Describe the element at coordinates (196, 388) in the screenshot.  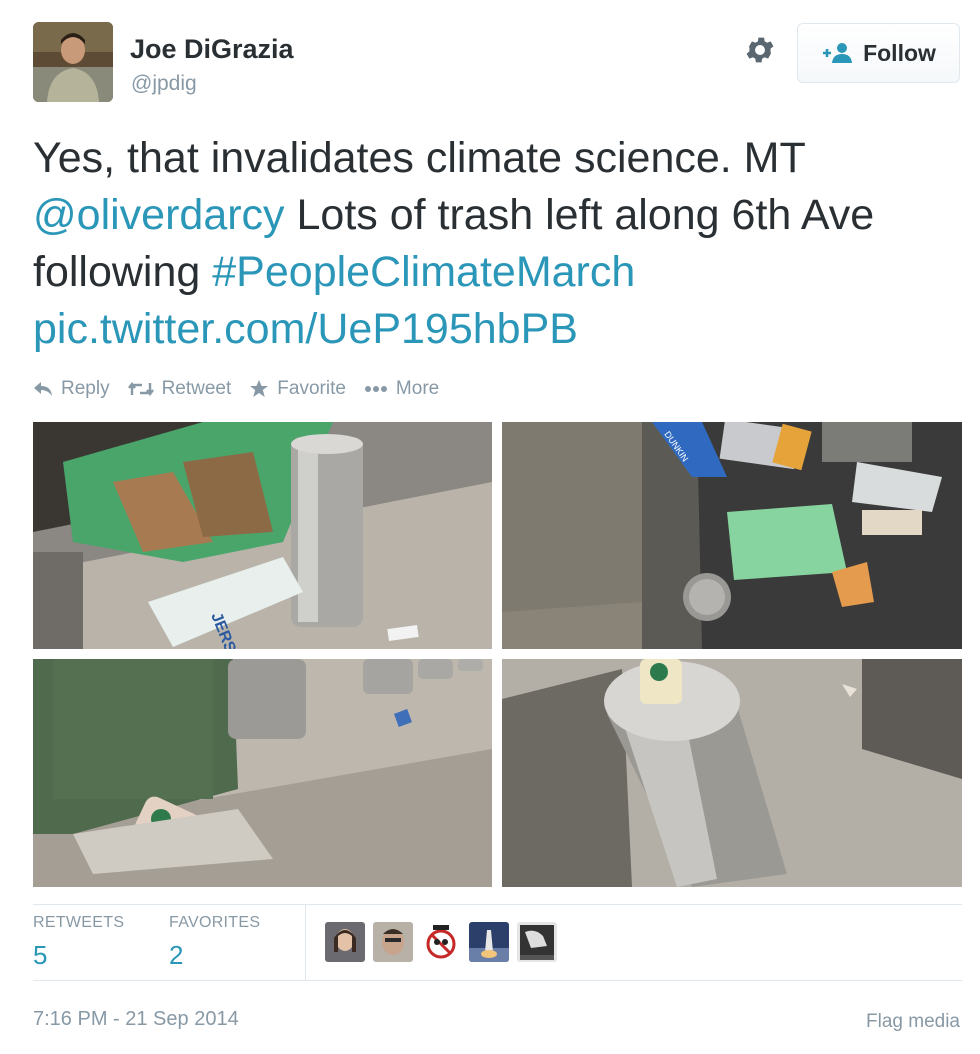
I see `retweet-label: Retweet` at that location.